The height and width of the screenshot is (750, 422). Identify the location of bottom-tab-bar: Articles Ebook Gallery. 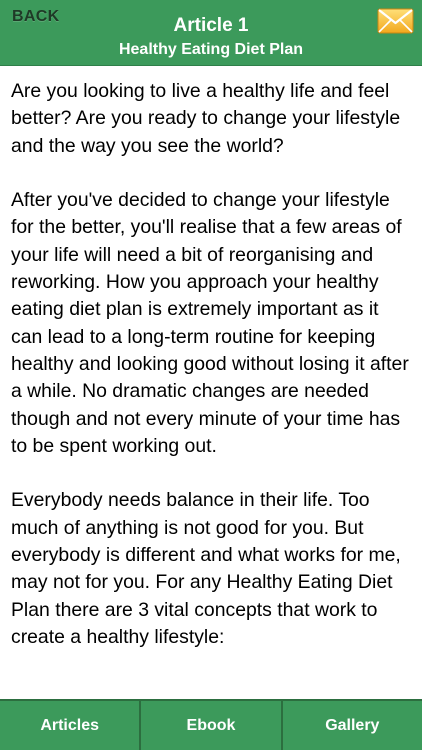
(211, 724).